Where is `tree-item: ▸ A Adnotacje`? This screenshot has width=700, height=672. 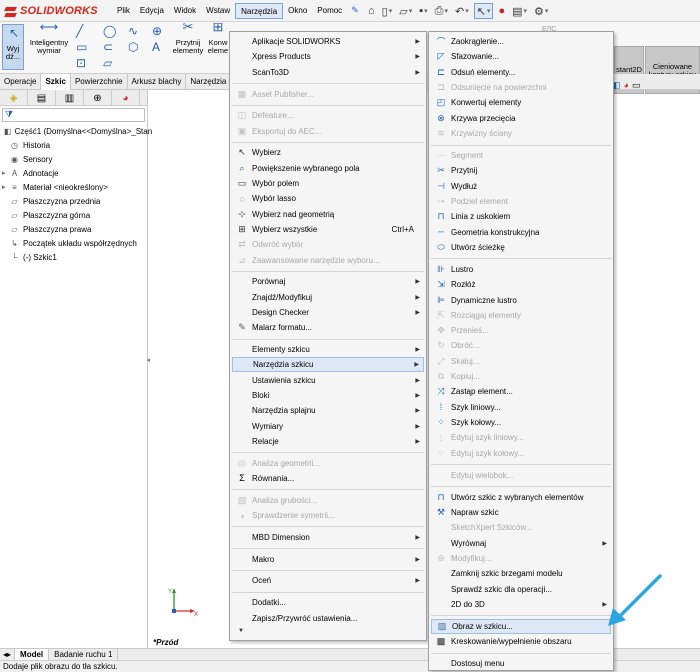
tree-item: ▸ A Adnotacje is located at coordinates (73, 174).